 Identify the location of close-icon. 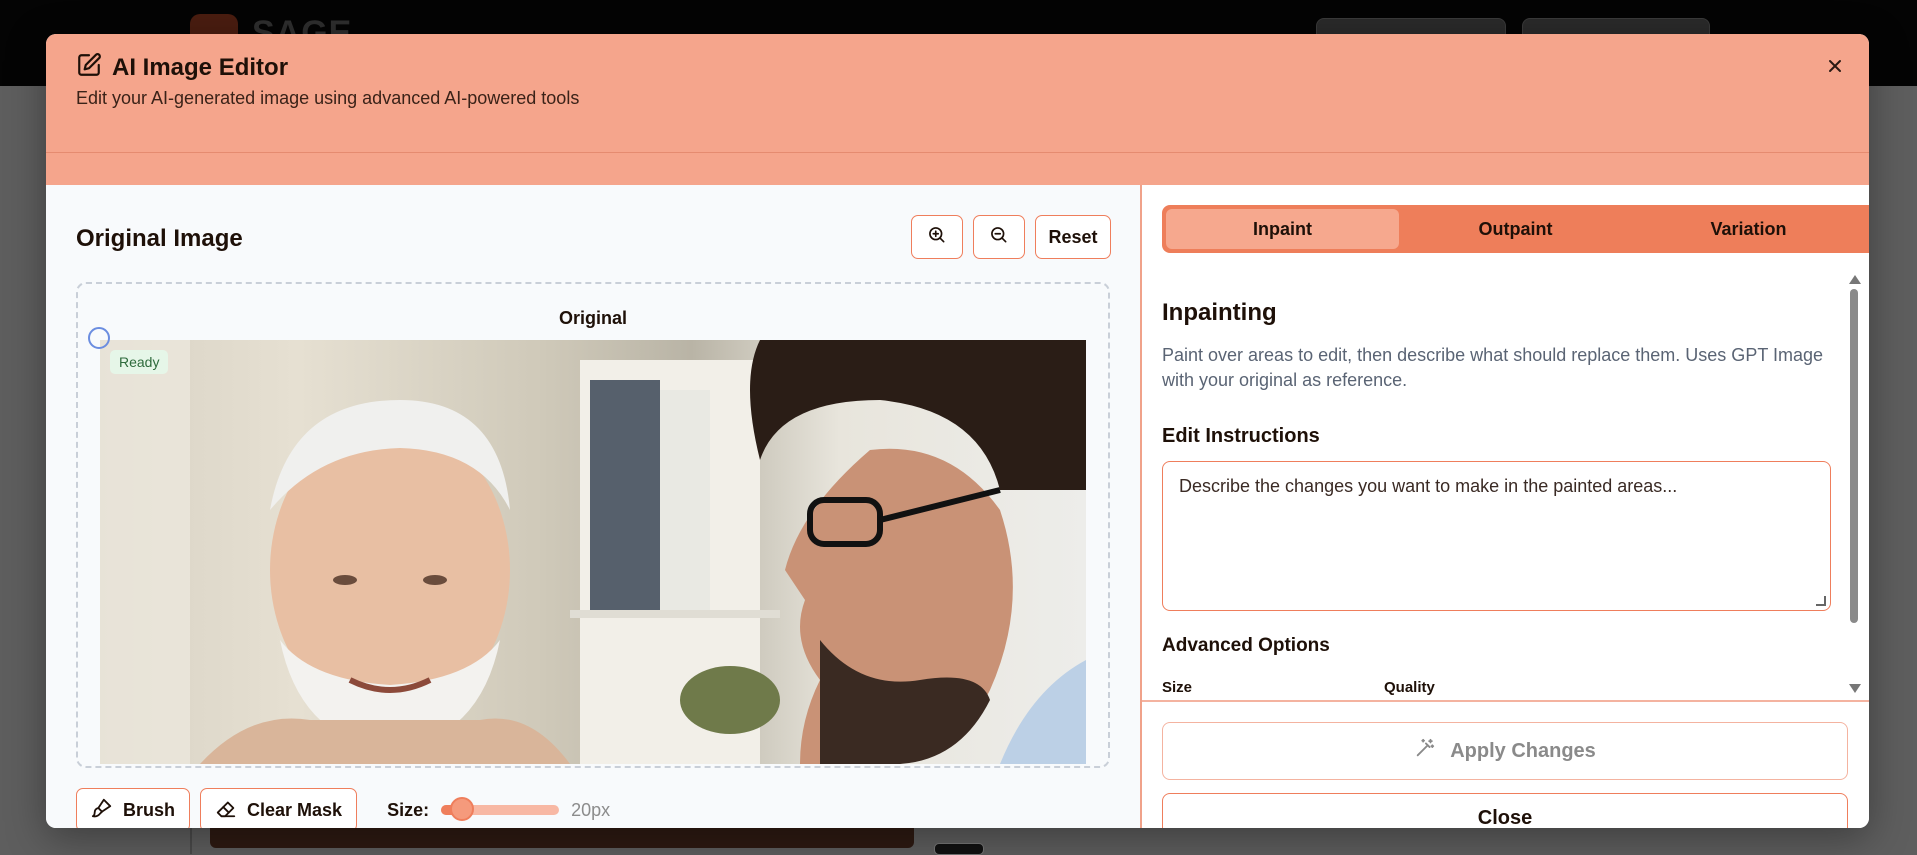
(1835, 66).